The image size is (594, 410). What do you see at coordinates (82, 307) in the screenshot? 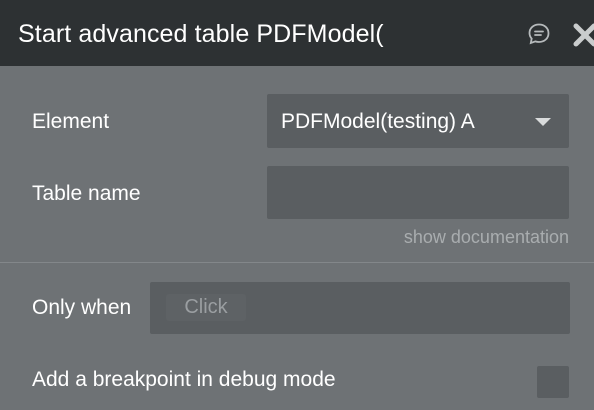
I see `only-when-label: Only when` at bounding box center [82, 307].